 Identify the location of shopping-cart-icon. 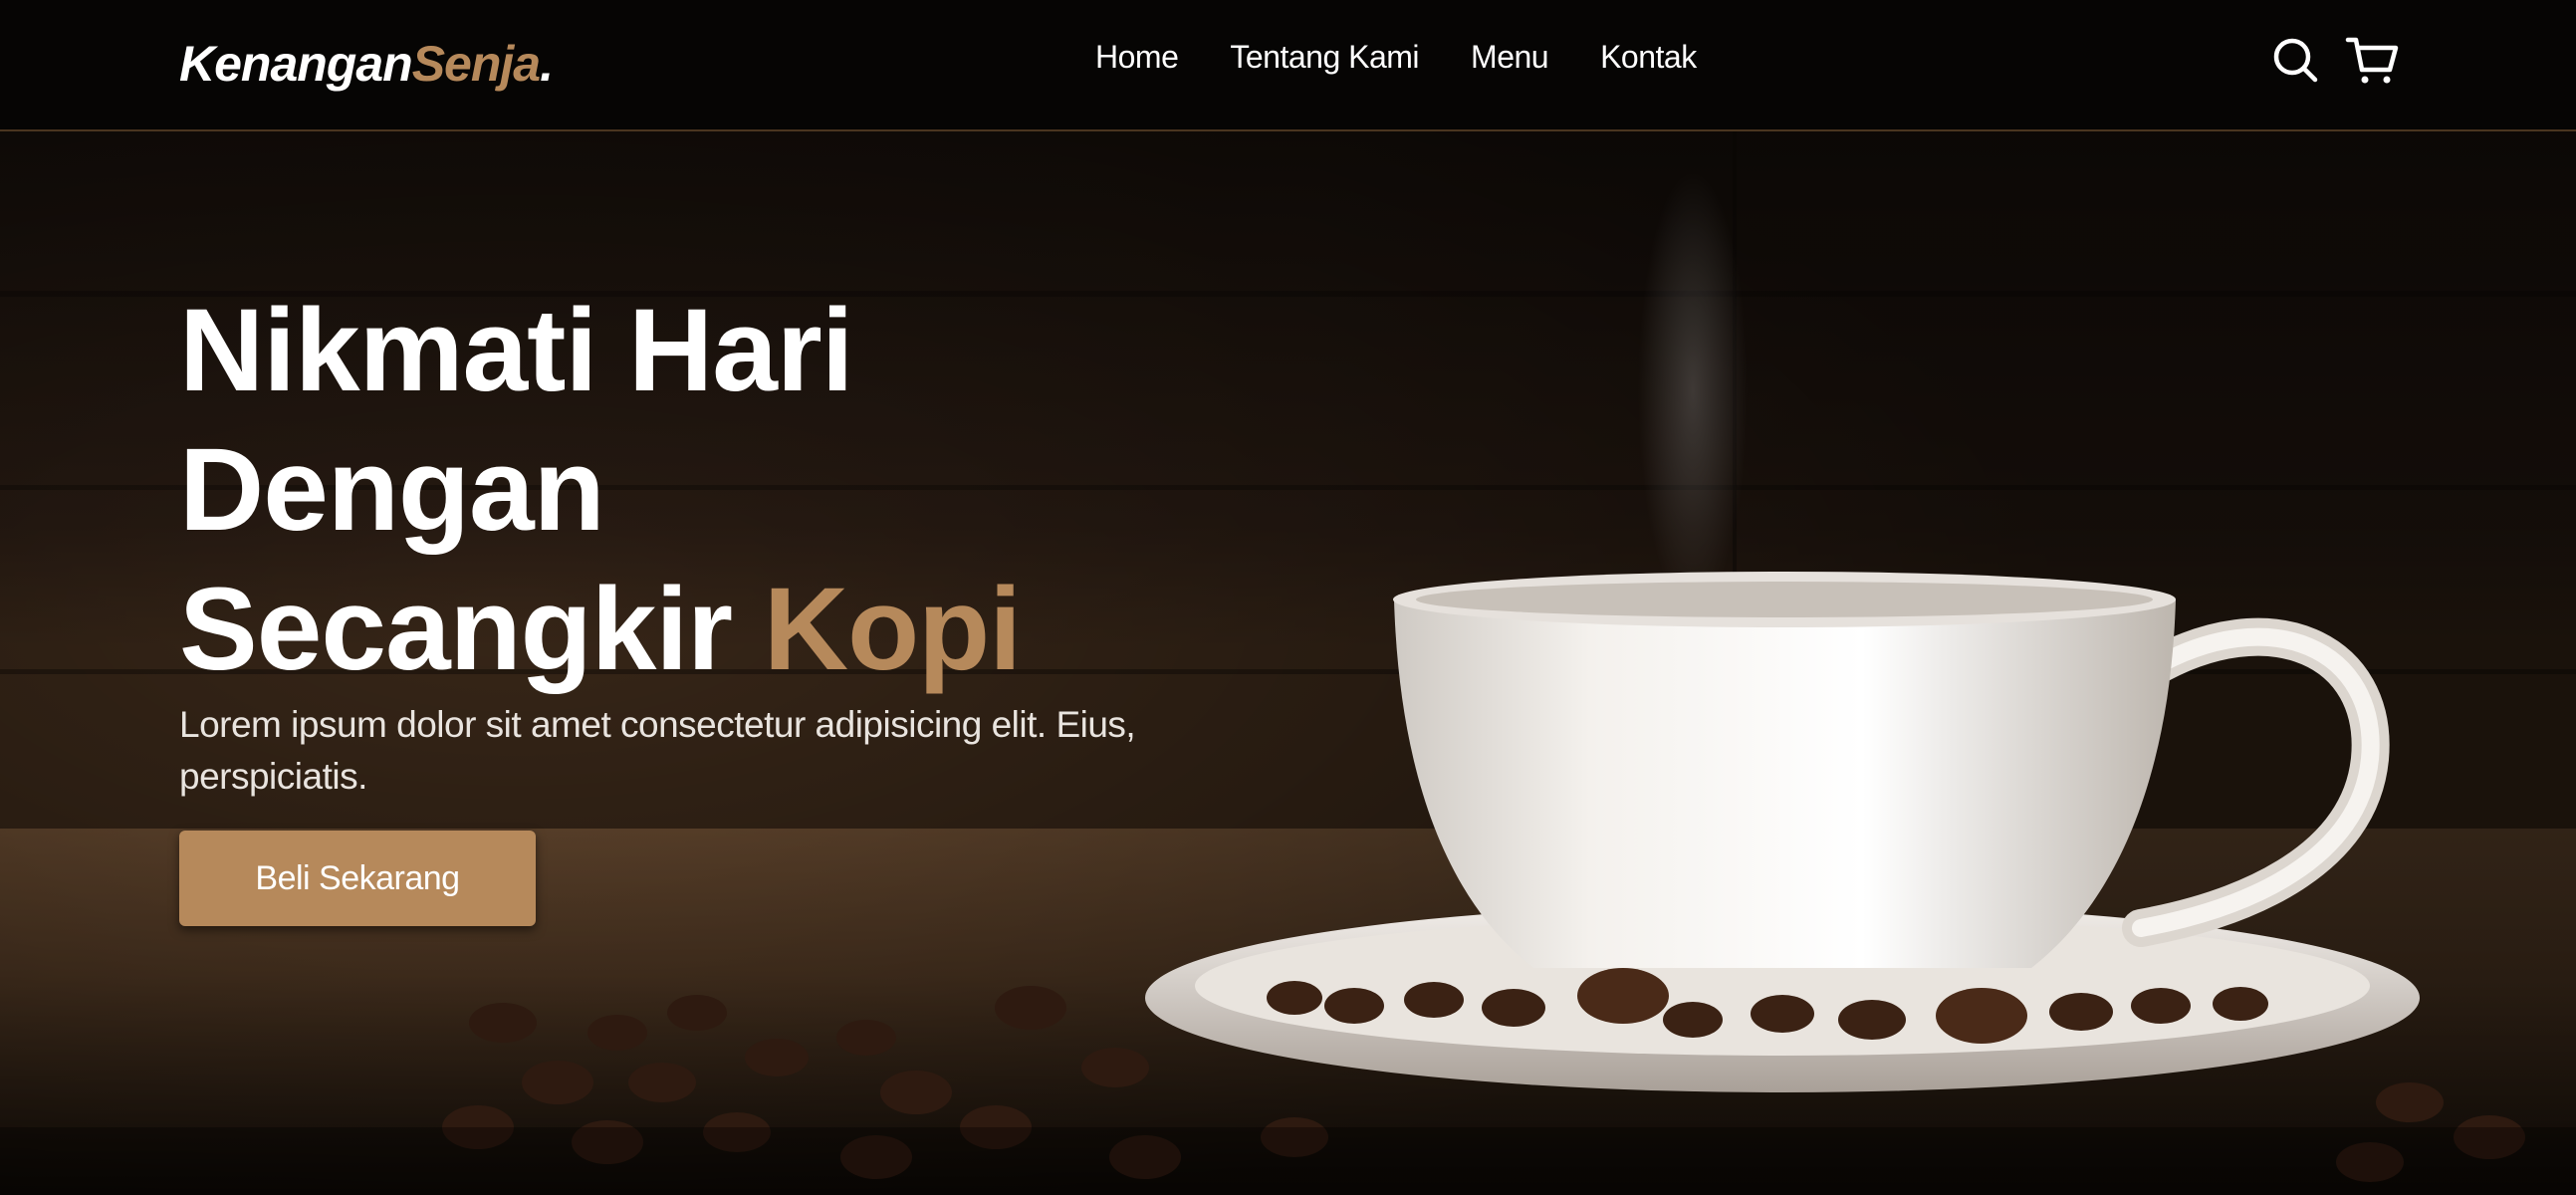
(2372, 60).